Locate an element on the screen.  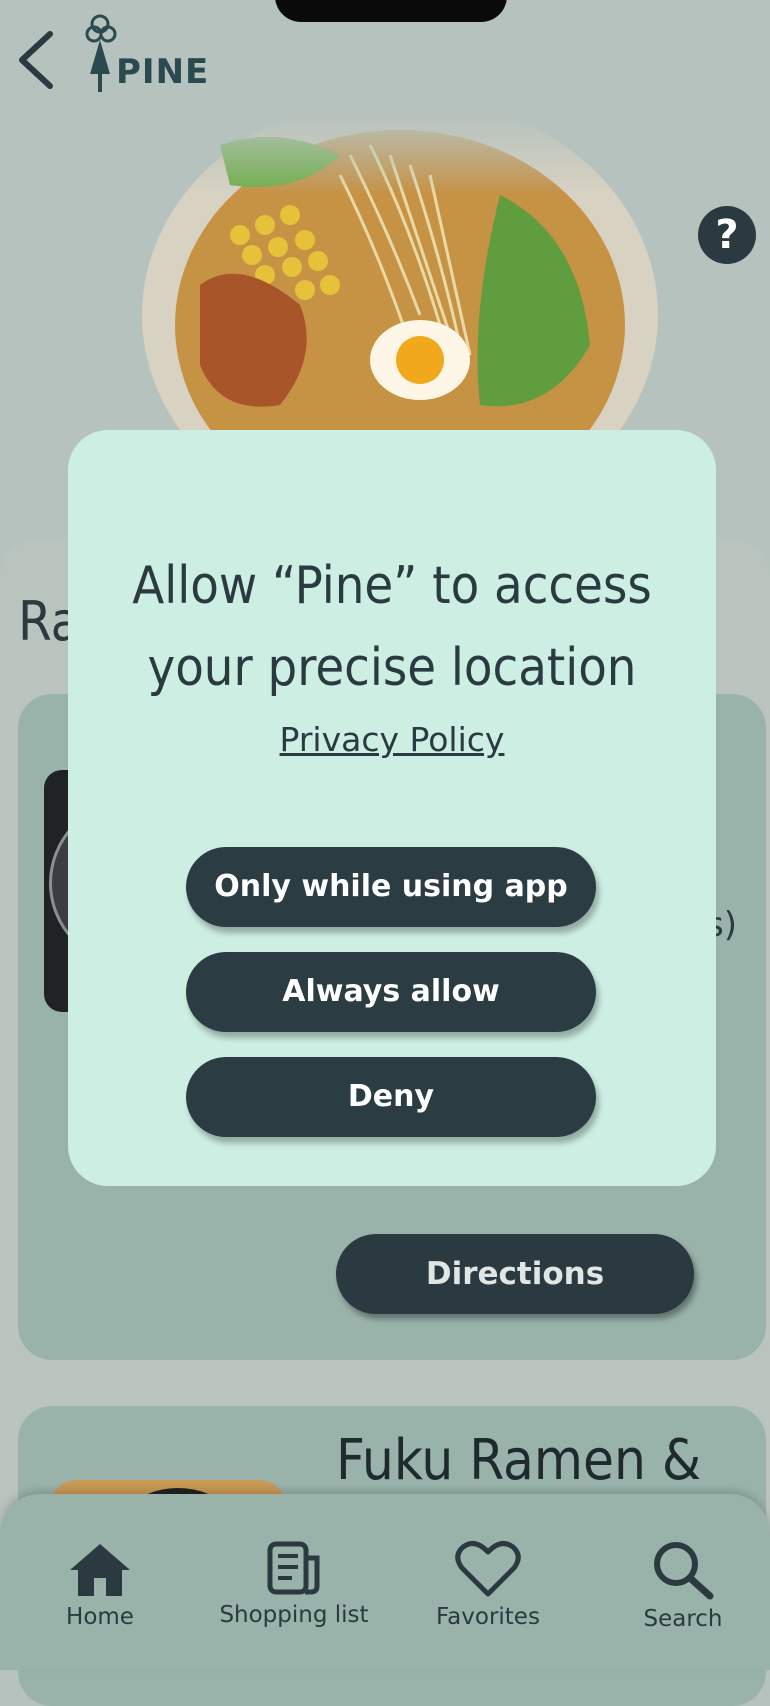
app-logo: PINE is located at coordinates (159, 54).